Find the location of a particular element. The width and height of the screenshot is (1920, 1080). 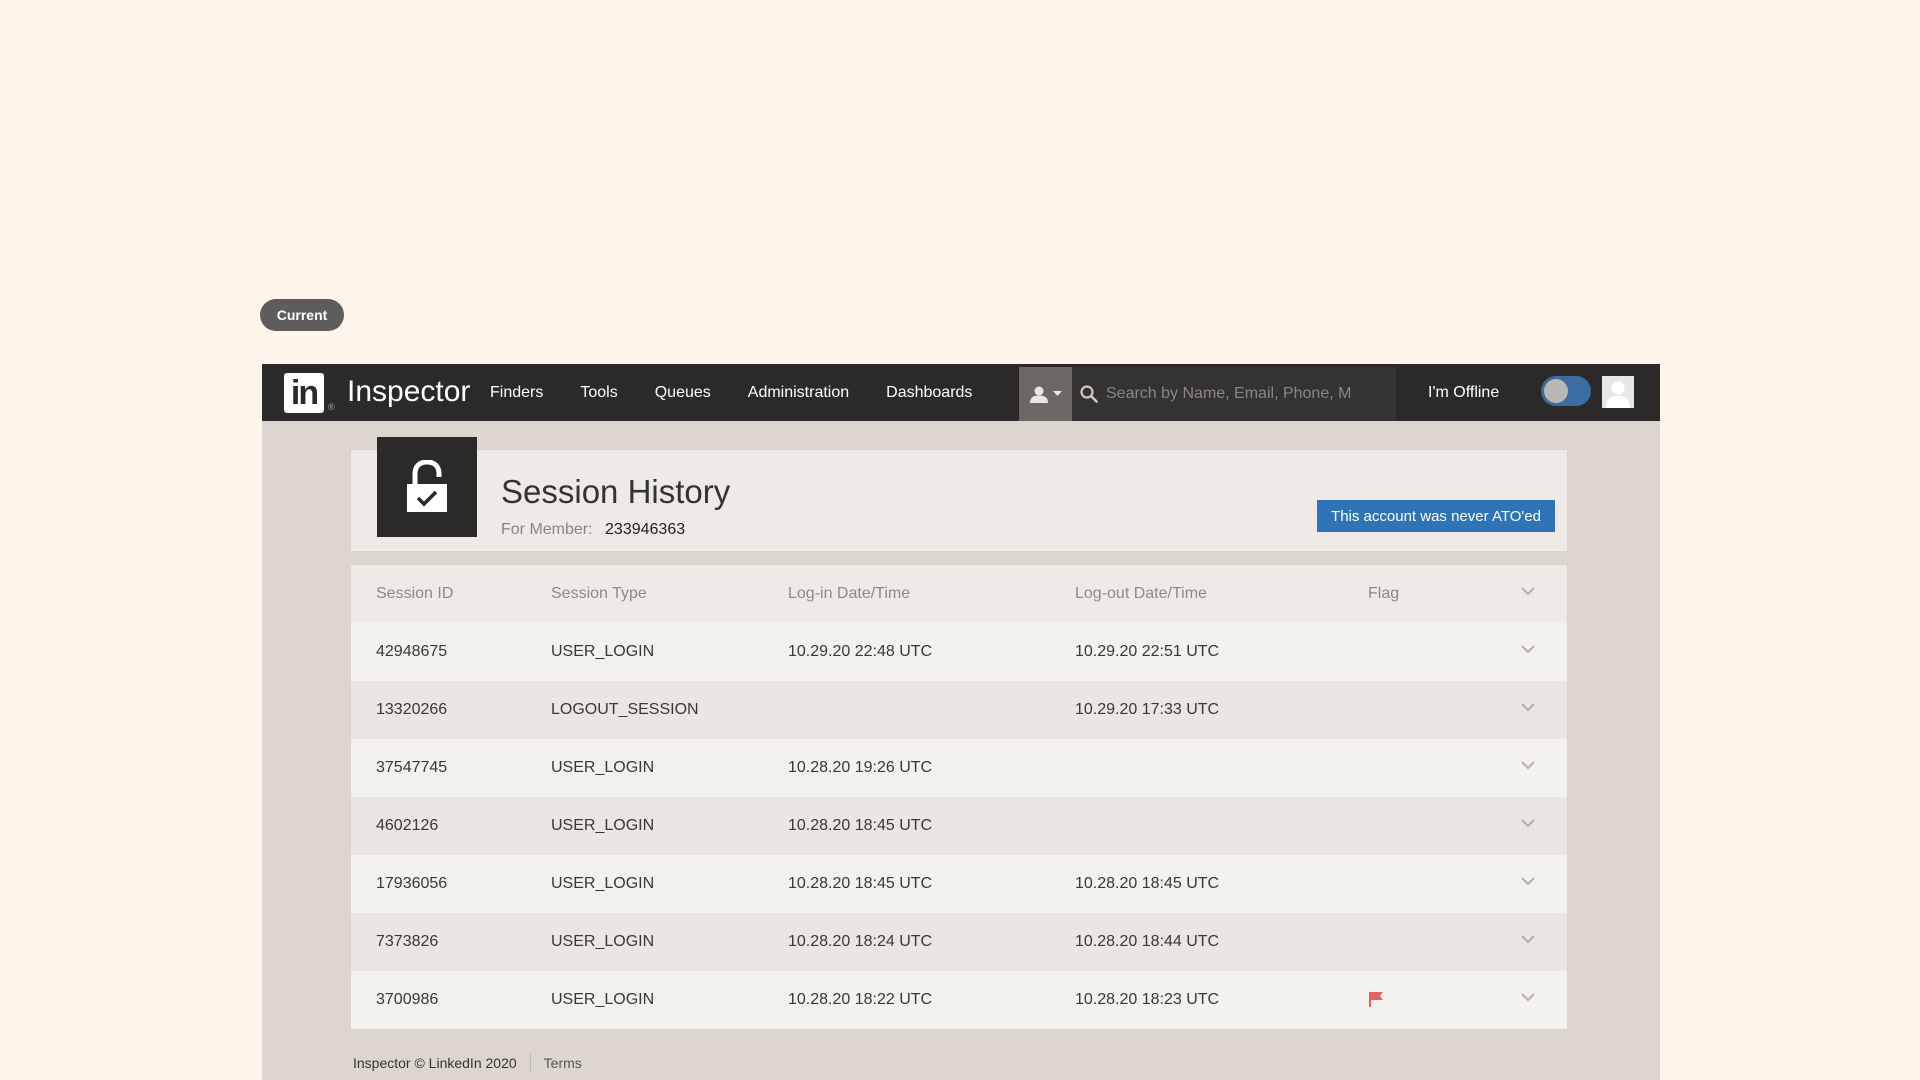

footer: Inspector © LinkedIn 2020 Terms is located at coordinates (467, 1063).